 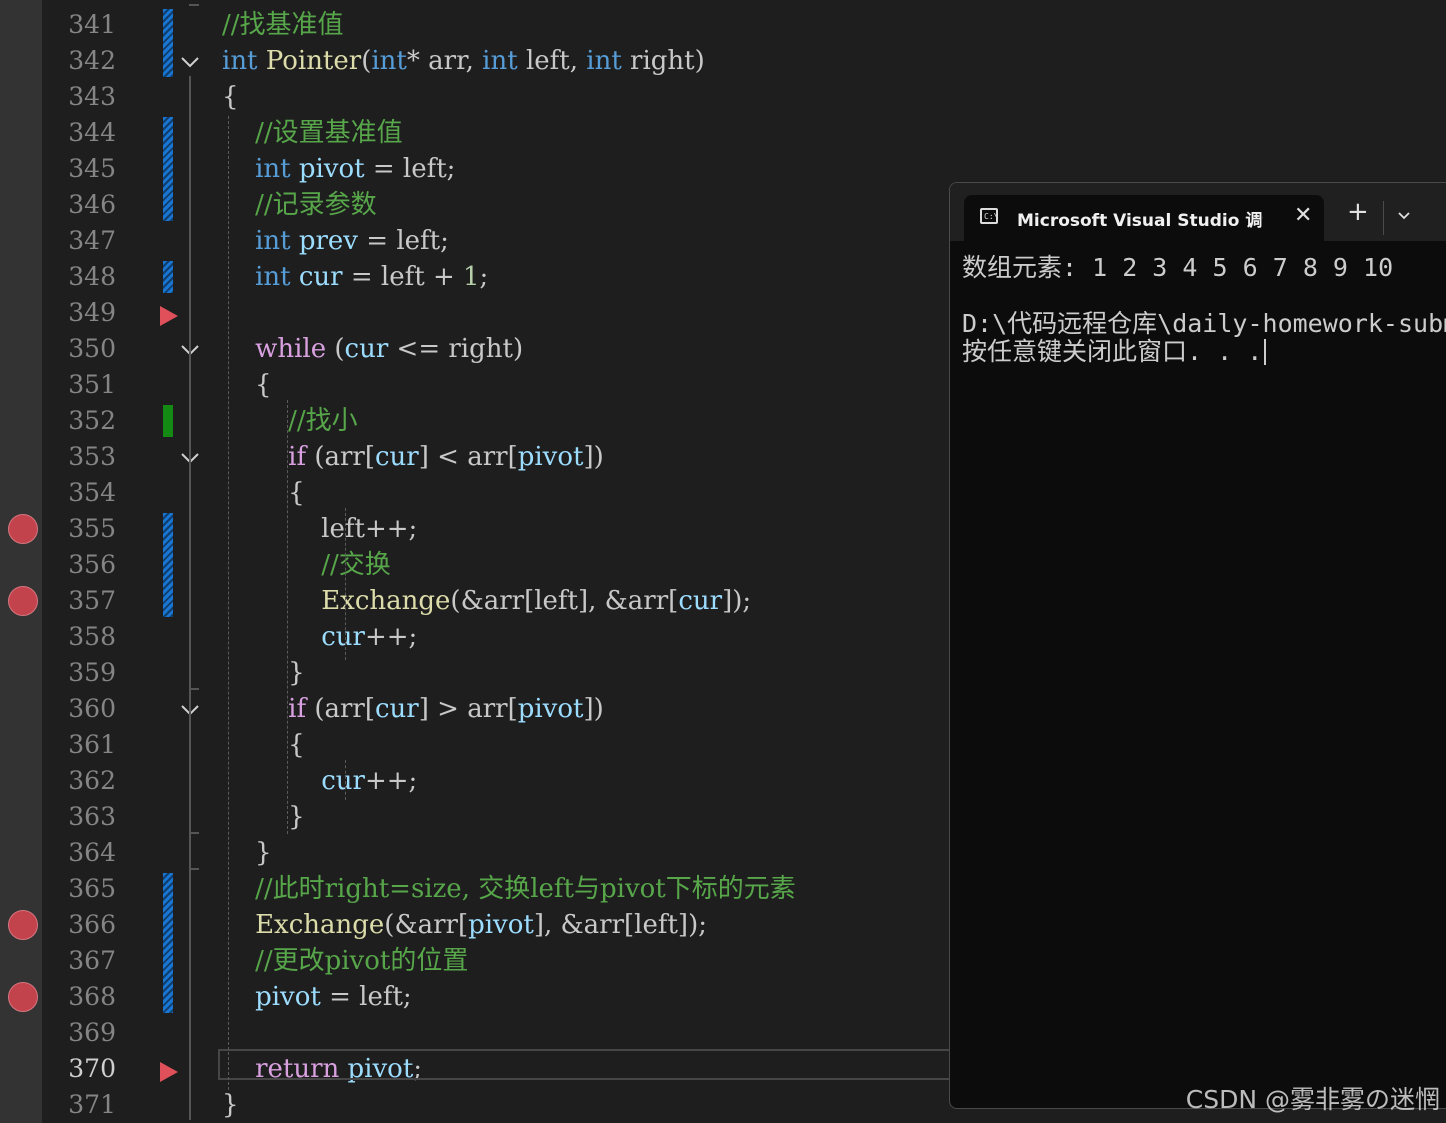 What do you see at coordinates (402, 277) in the screenshot?
I see `code-token: = left +` at bounding box center [402, 277].